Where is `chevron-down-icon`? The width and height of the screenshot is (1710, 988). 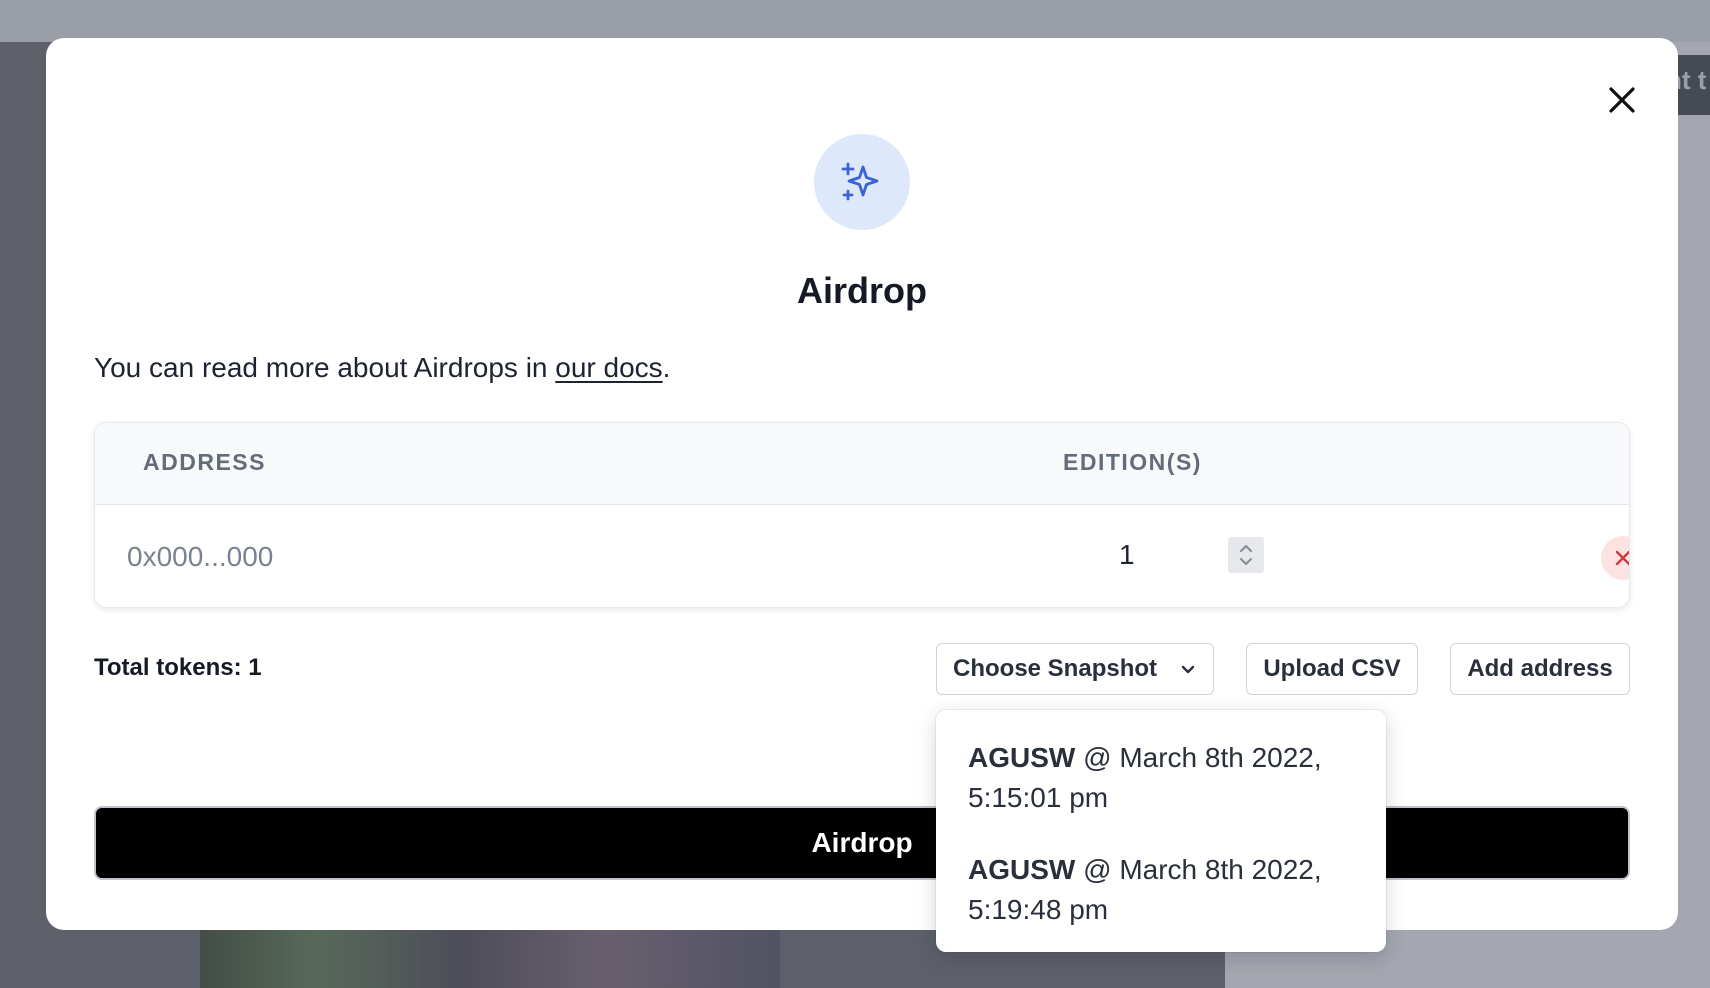 chevron-down-icon is located at coordinates (1188, 669).